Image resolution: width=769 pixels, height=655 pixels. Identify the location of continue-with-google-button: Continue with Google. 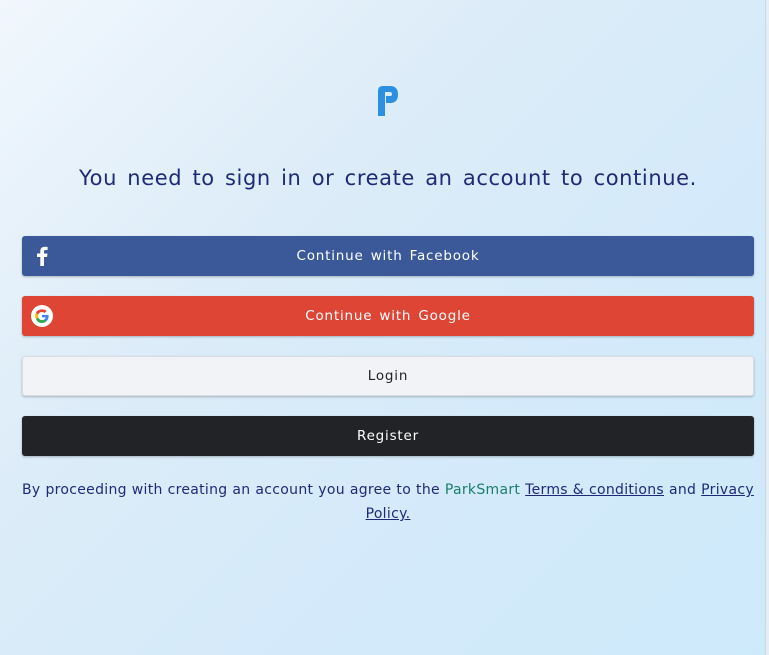
(388, 316).